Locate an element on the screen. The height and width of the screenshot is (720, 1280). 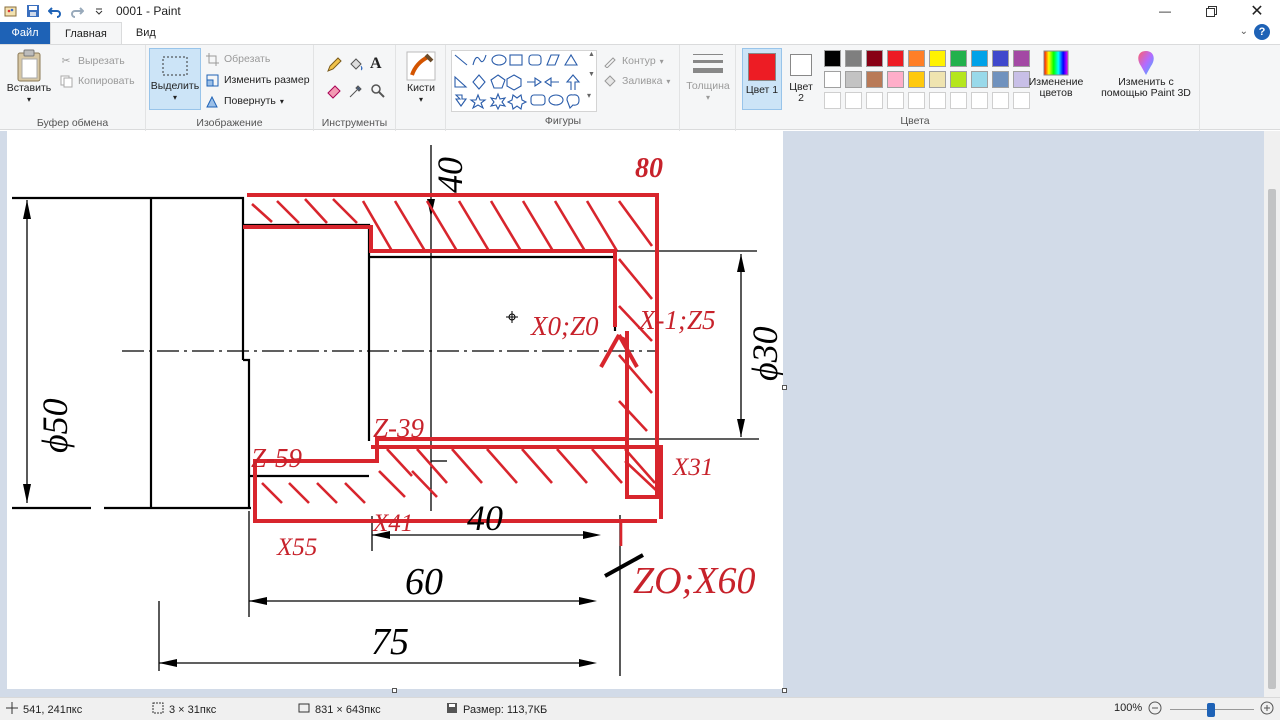
scrollbar-thumb is located at coordinates (1272, 439).